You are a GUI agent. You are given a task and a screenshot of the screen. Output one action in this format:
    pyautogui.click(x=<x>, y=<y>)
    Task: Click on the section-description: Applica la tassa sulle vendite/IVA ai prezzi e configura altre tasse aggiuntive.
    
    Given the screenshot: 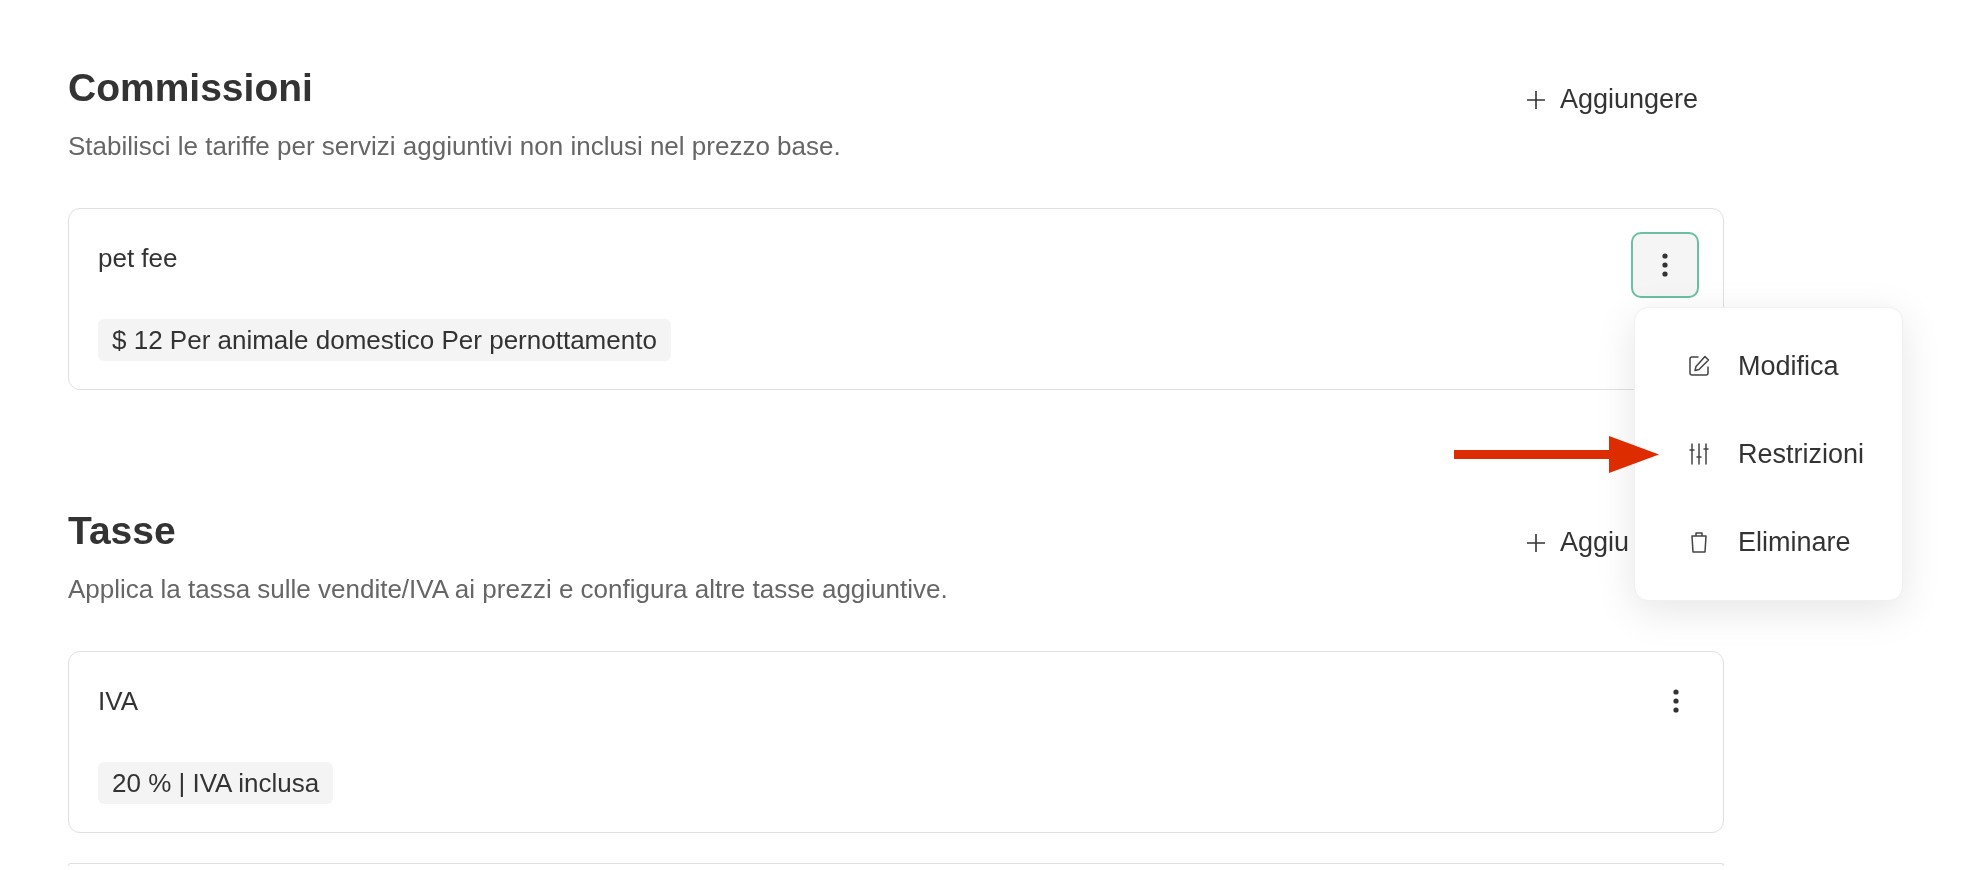 What is the action you would take?
    pyautogui.click(x=508, y=589)
    